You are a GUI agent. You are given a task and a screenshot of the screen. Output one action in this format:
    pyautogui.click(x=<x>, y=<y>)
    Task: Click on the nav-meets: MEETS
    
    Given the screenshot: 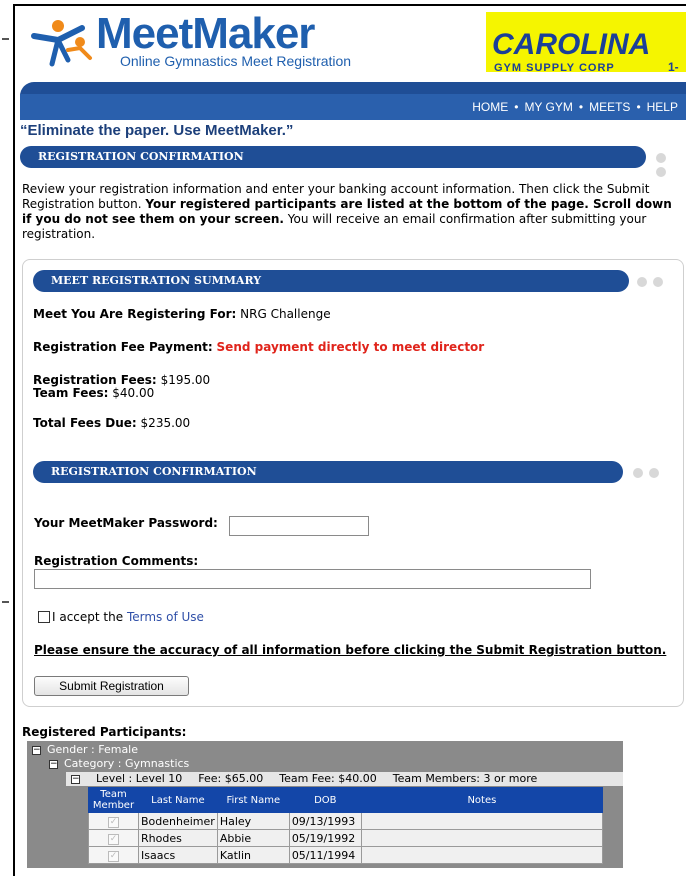 What is the action you would take?
    pyautogui.click(x=609, y=107)
    